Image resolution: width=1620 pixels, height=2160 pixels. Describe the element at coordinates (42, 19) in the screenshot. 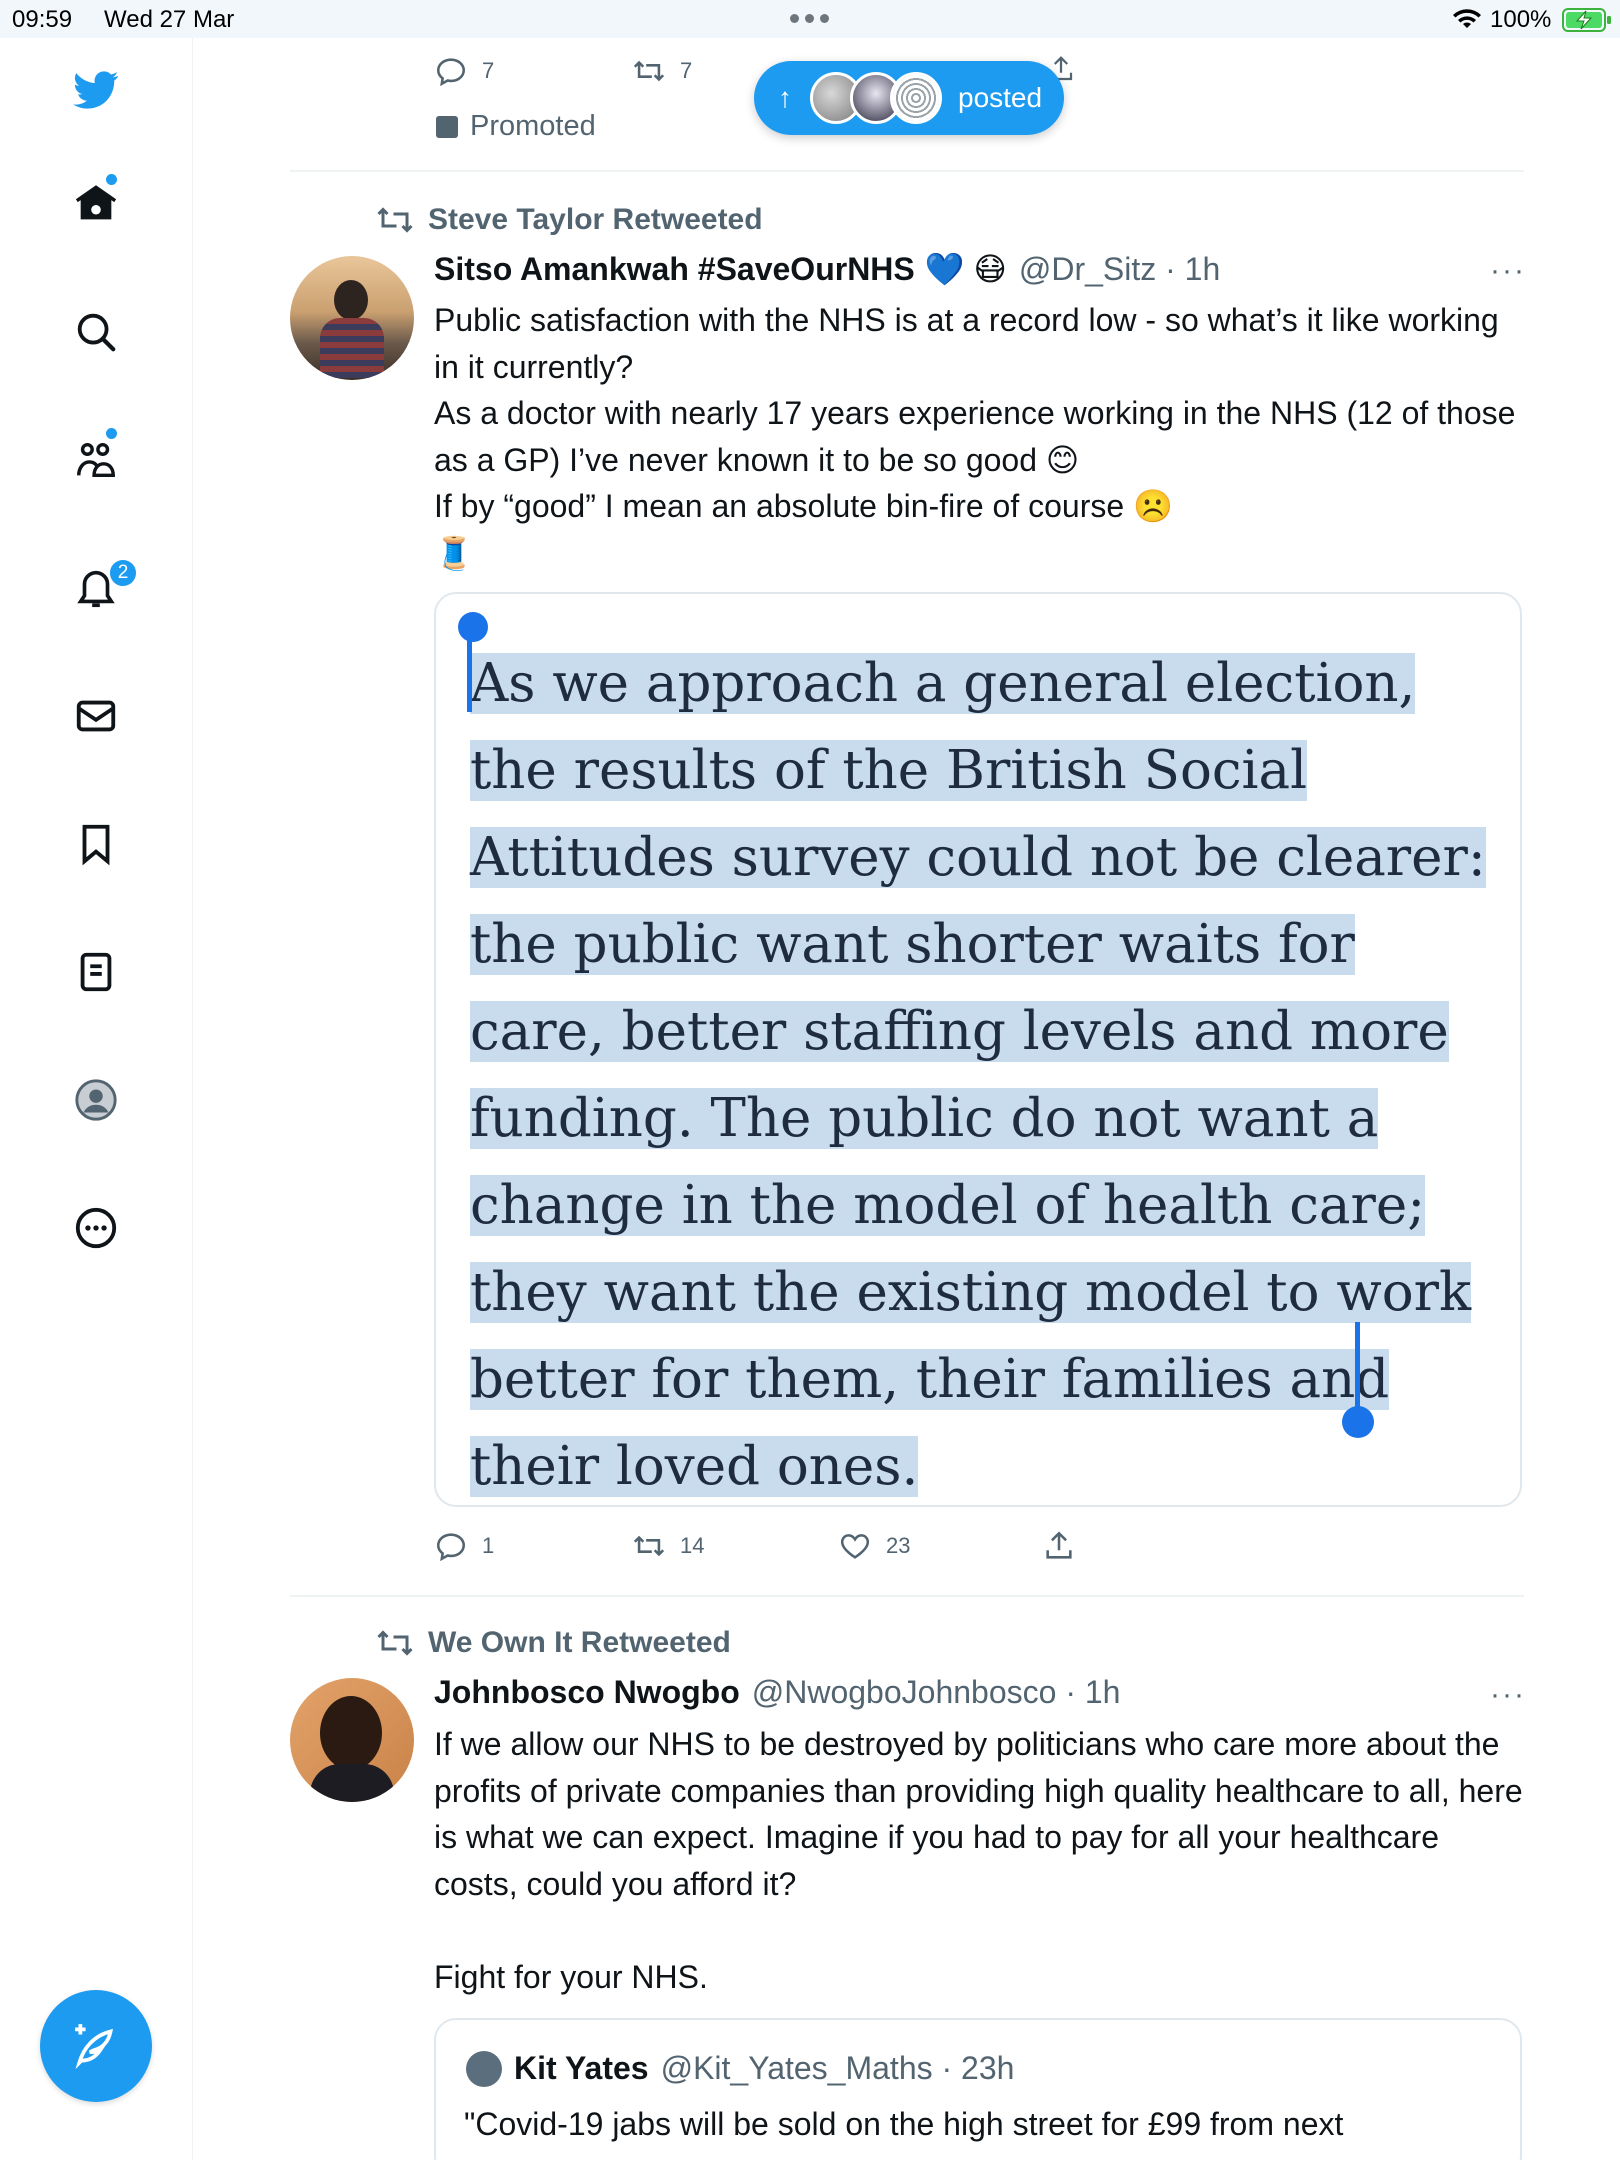

I see `status-time: 09:59` at that location.